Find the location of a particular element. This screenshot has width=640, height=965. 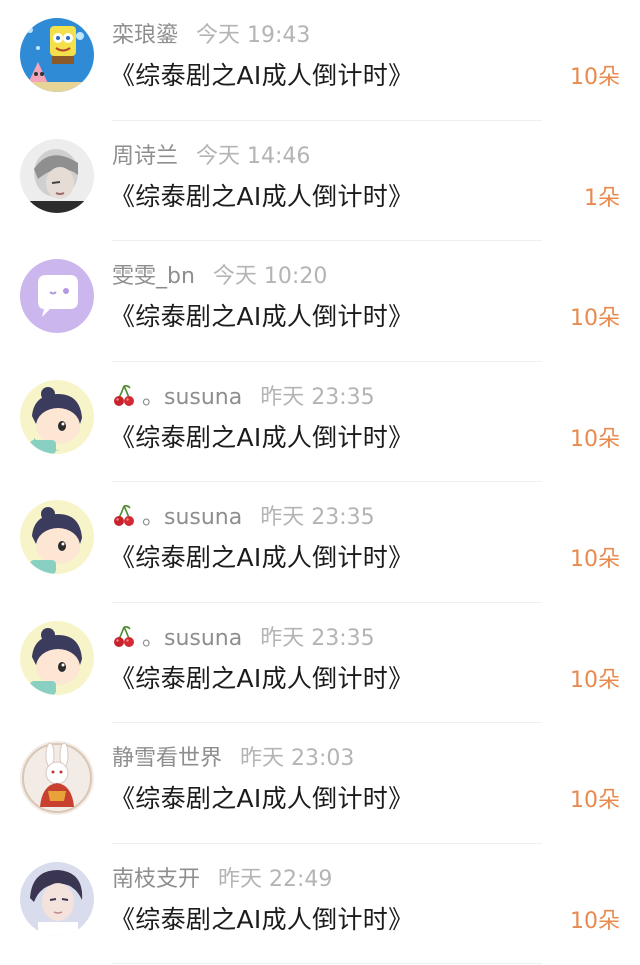

list-item: 栾琅鎏 今天 19:43 《综泰剧之AI成人倒计时》 10朵 is located at coordinates (320, 60).